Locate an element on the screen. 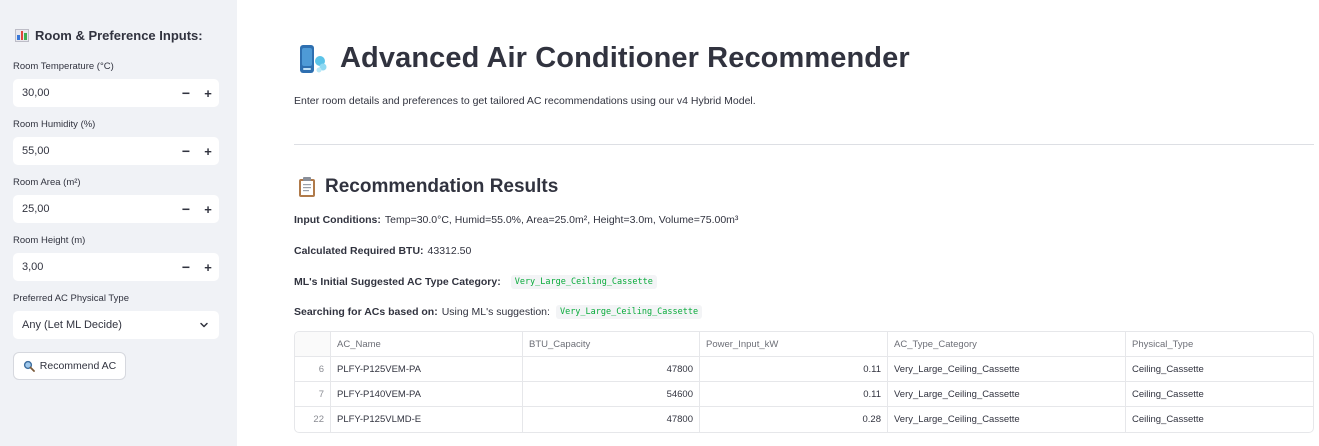 The image size is (1319, 446). humidity-decrement-button: − is located at coordinates (186, 151).